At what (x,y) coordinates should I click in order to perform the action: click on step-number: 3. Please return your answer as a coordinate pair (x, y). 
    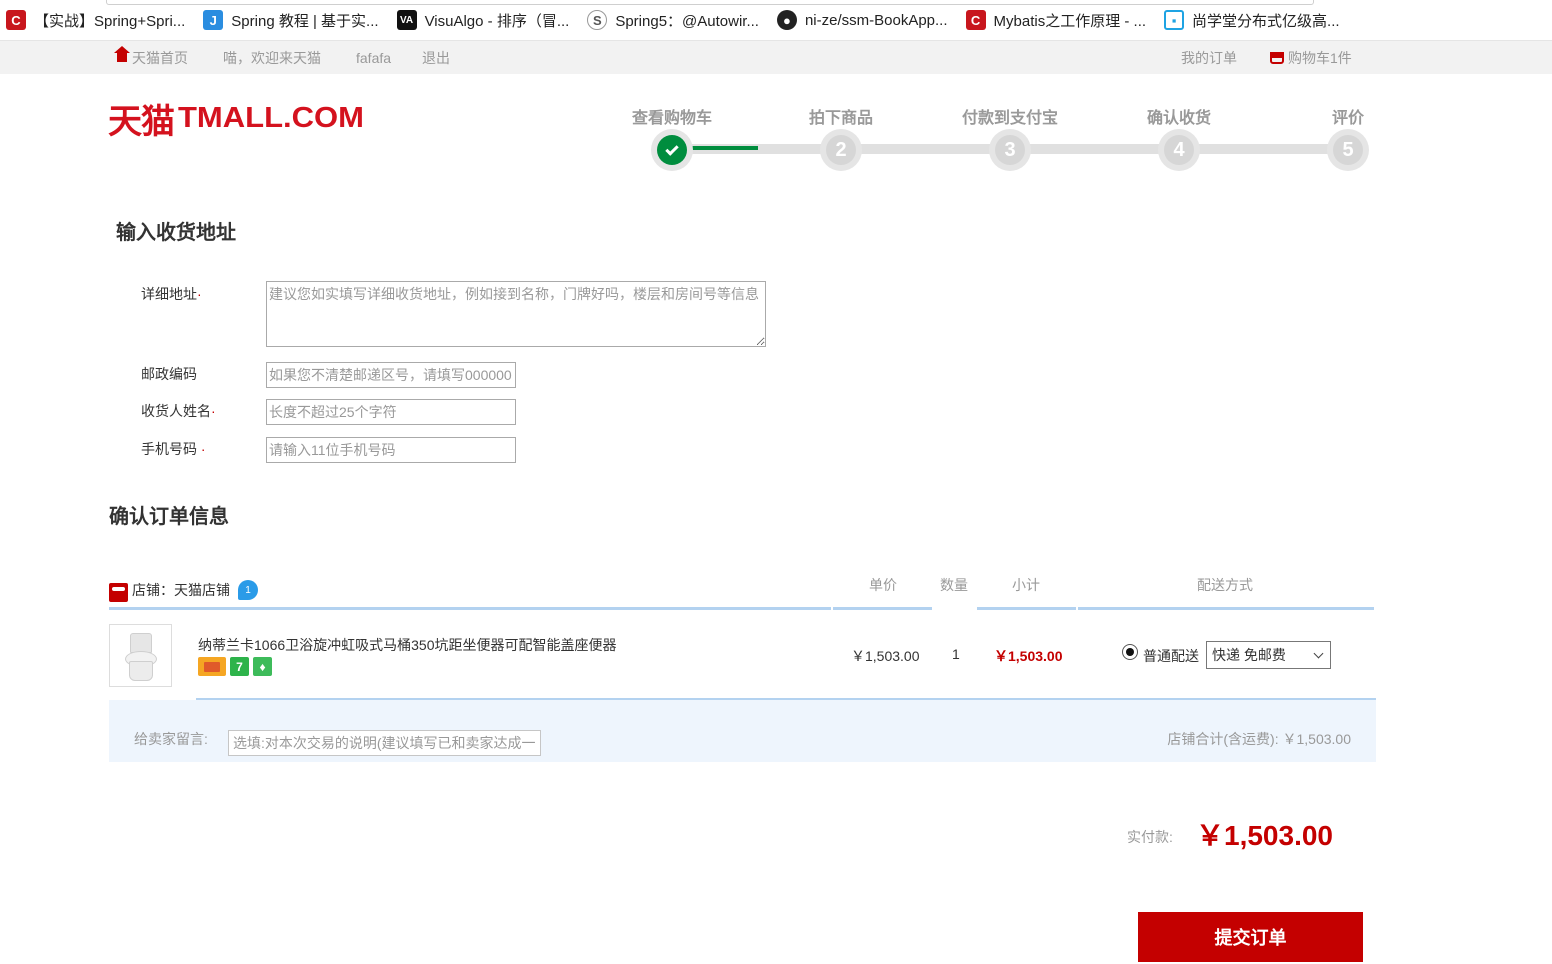
    Looking at the image, I should click on (1010, 150).